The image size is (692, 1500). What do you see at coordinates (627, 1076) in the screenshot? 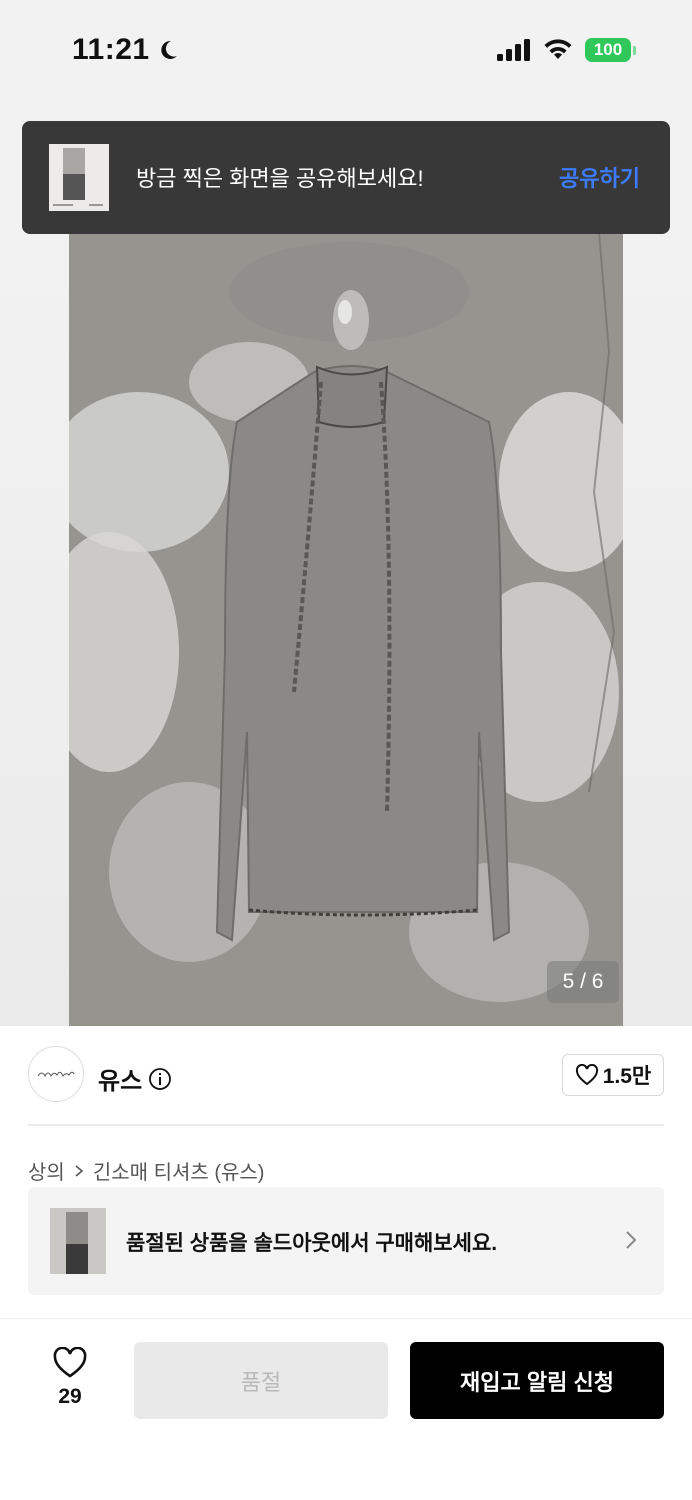
I see `brand-like-count: 1.5만` at bounding box center [627, 1076].